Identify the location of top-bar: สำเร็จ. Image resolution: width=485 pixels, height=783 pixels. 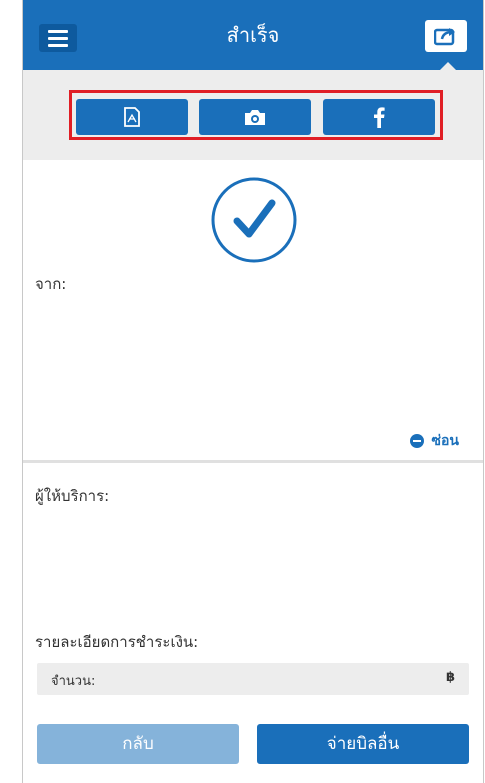
(253, 35).